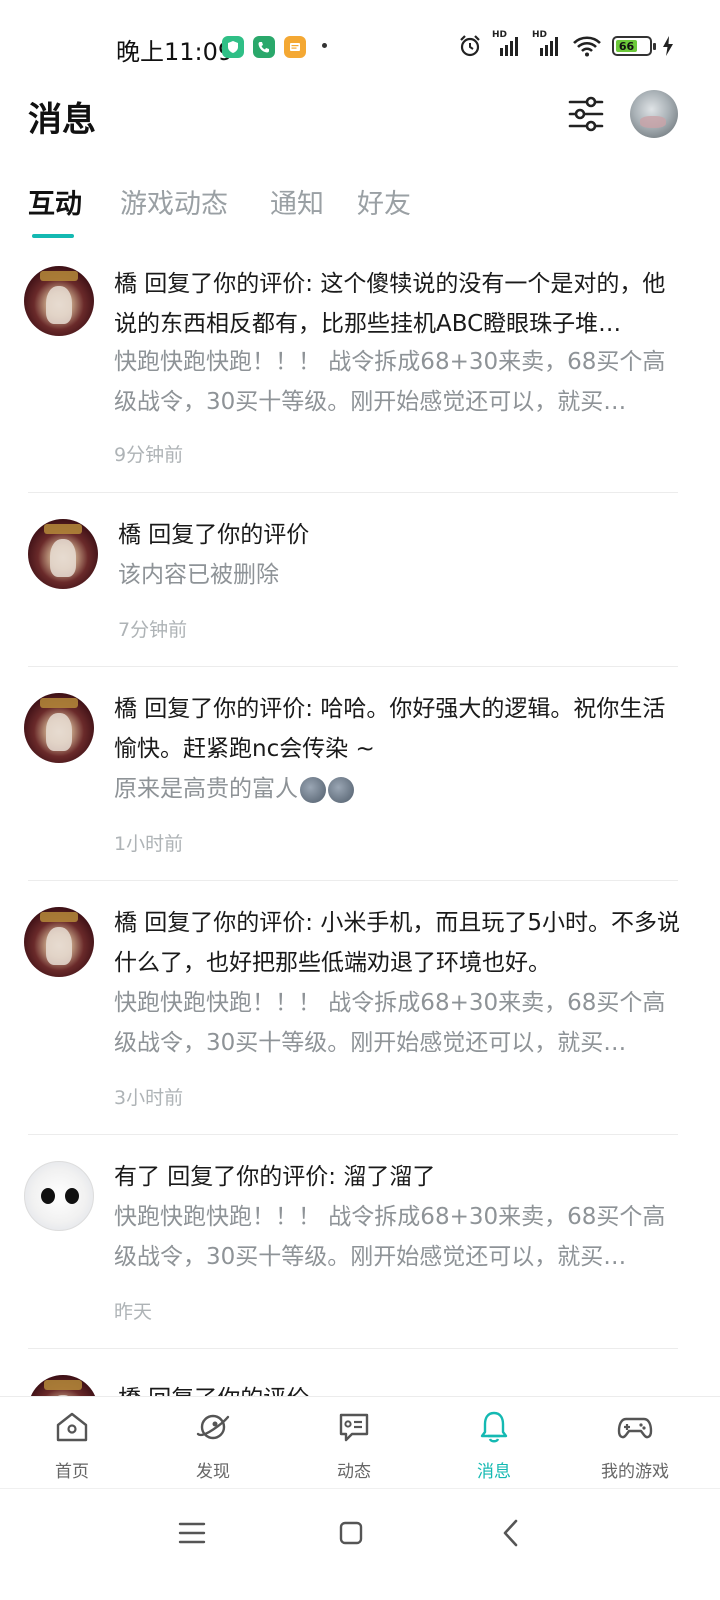  What do you see at coordinates (213, 1443) in the screenshot?
I see `nav-discover: 发现` at bounding box center [213, 1443].